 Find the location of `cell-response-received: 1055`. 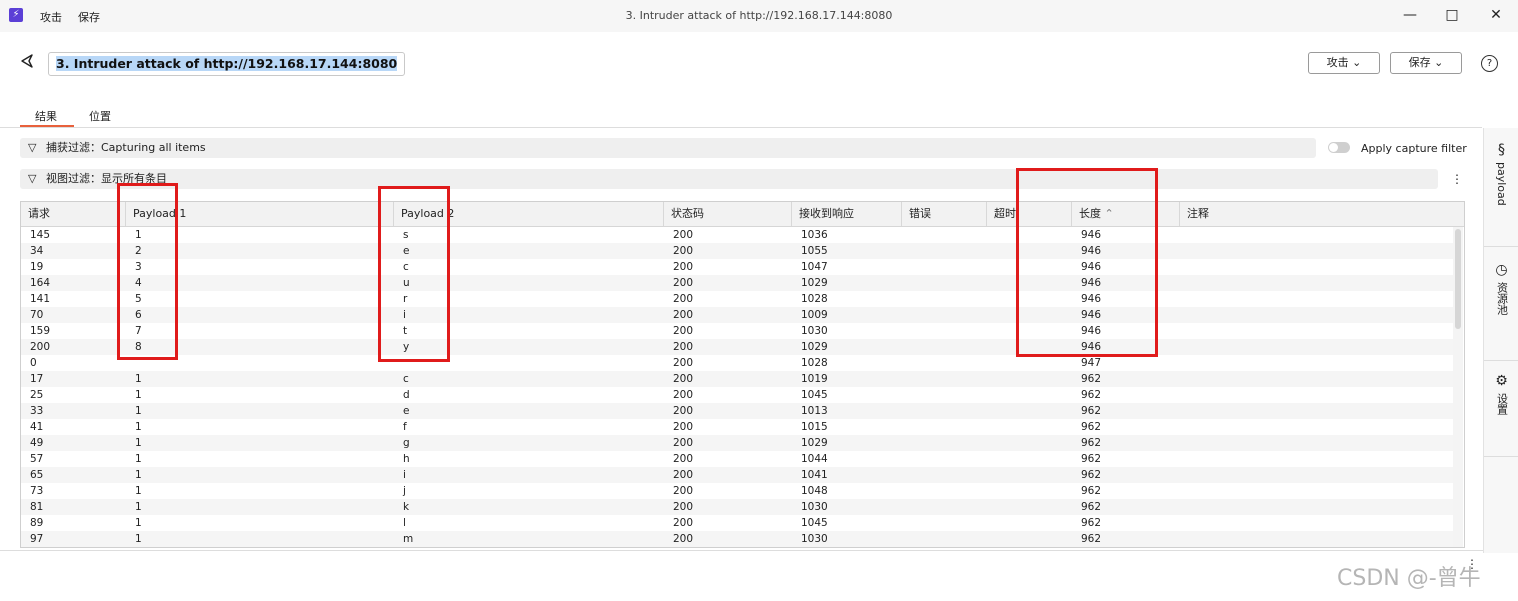

cell-response-received: 1055 is located at coordinates (814, 251).